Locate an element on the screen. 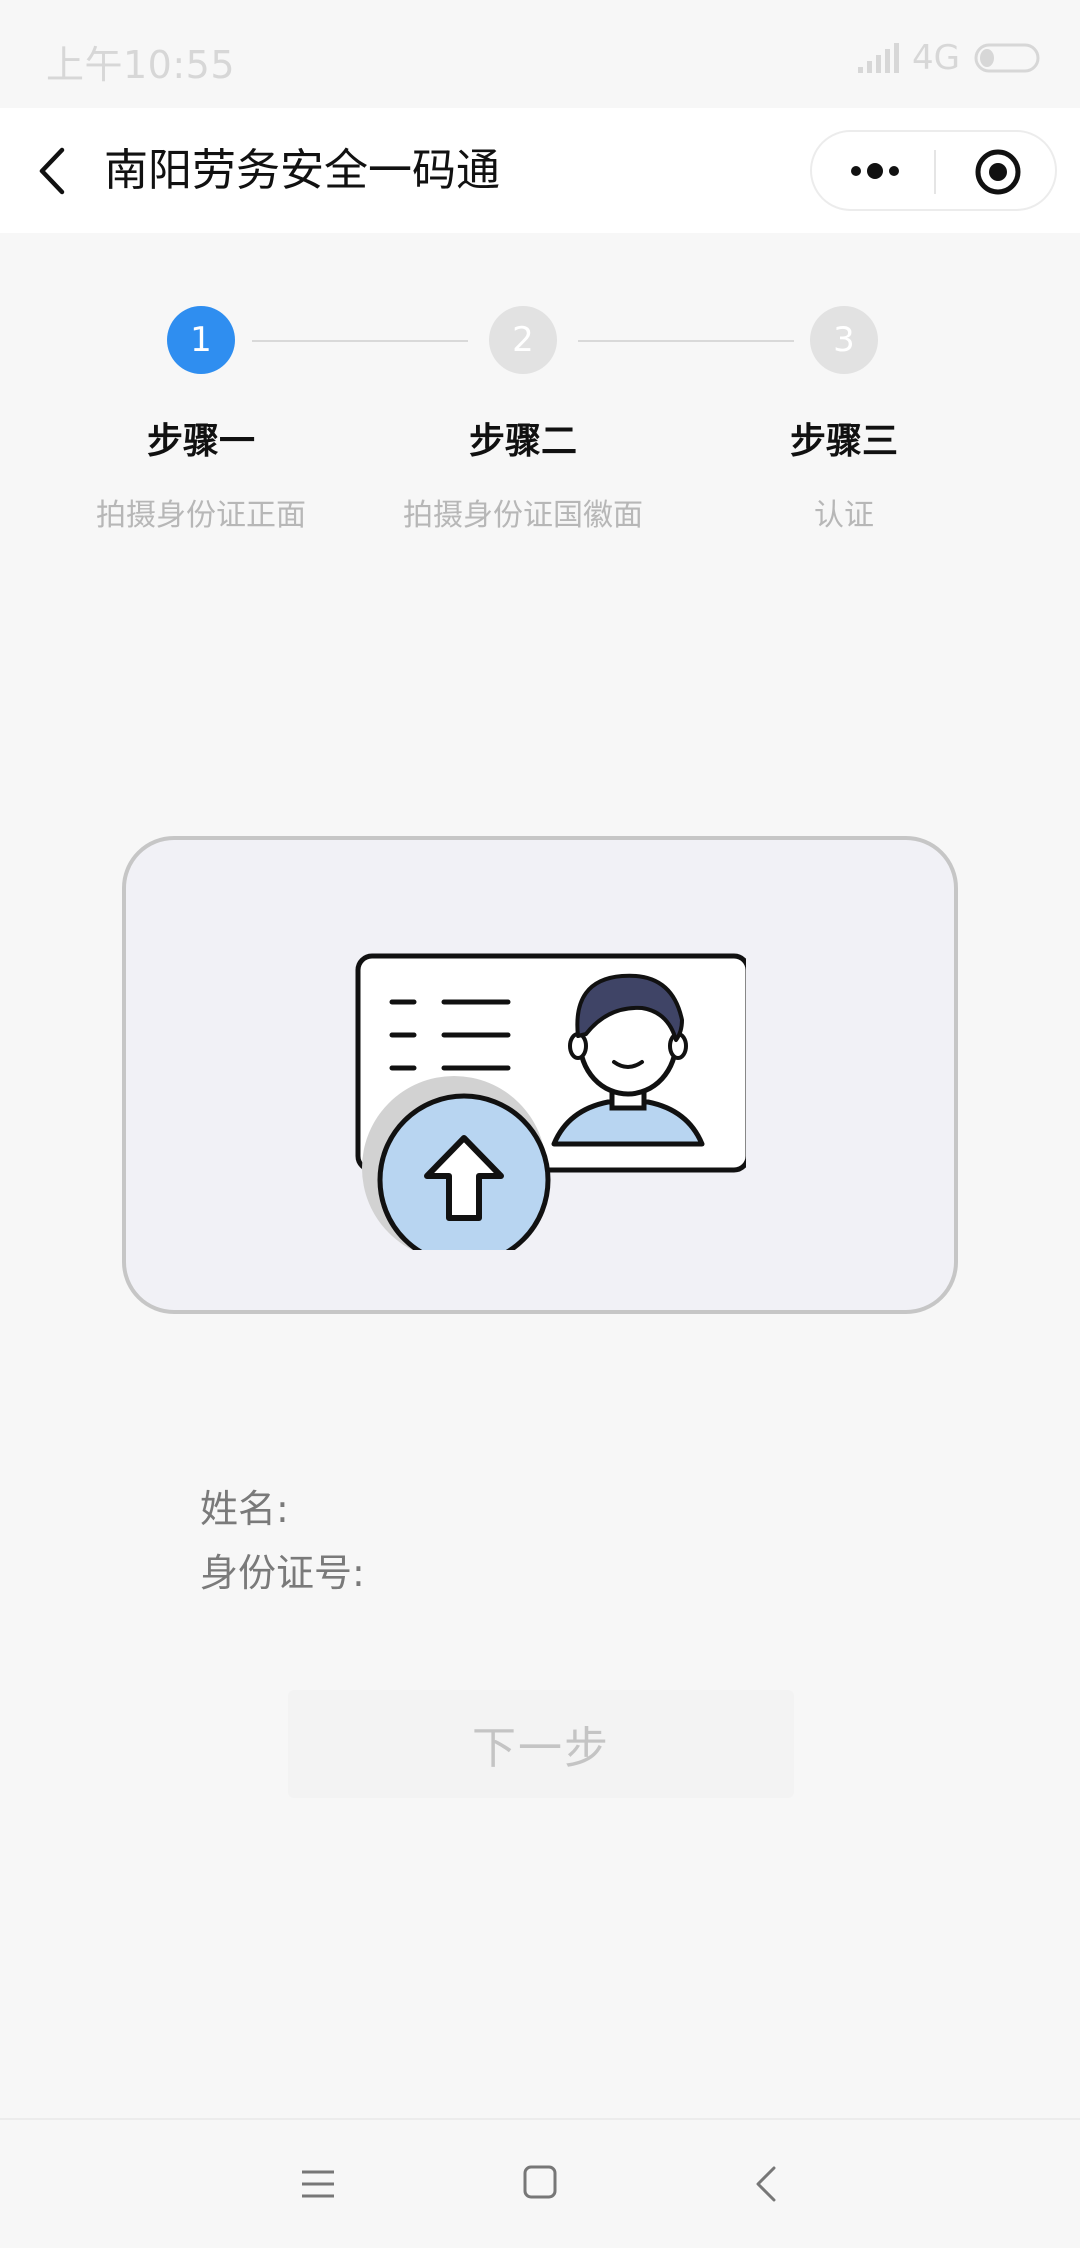 The image size is (1080, 2248). more-icon is located at coordinates (875, 171).